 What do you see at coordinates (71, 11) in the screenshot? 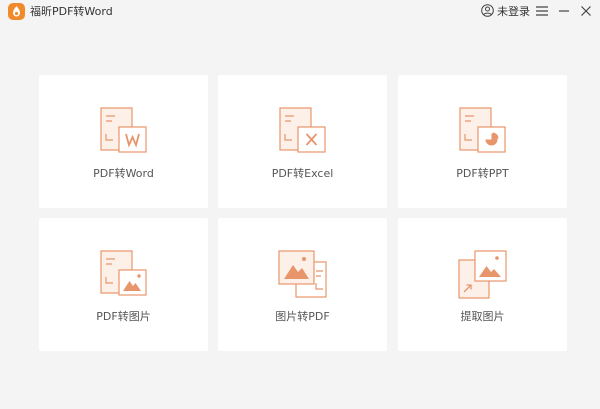
I see `app-title: 福昕PDF转Word` at bounding box center [71, 11].